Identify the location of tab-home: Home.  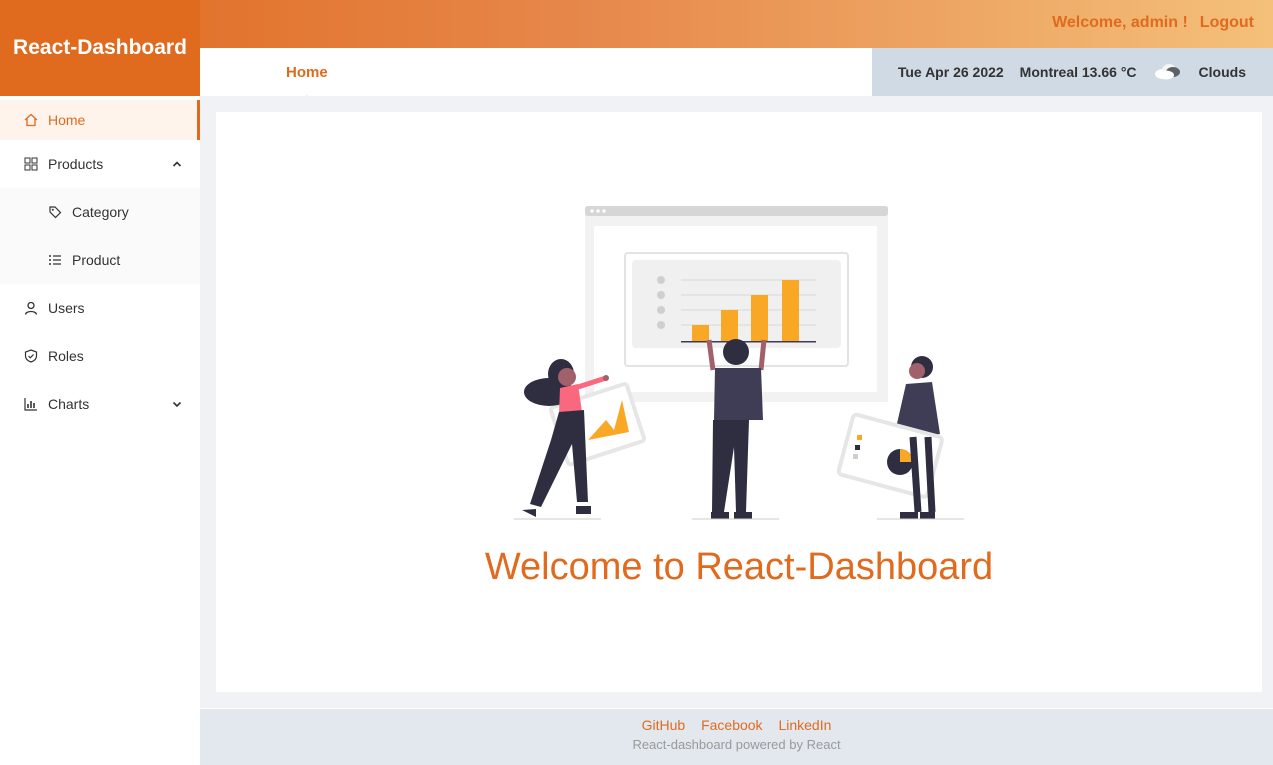
(307, 72).